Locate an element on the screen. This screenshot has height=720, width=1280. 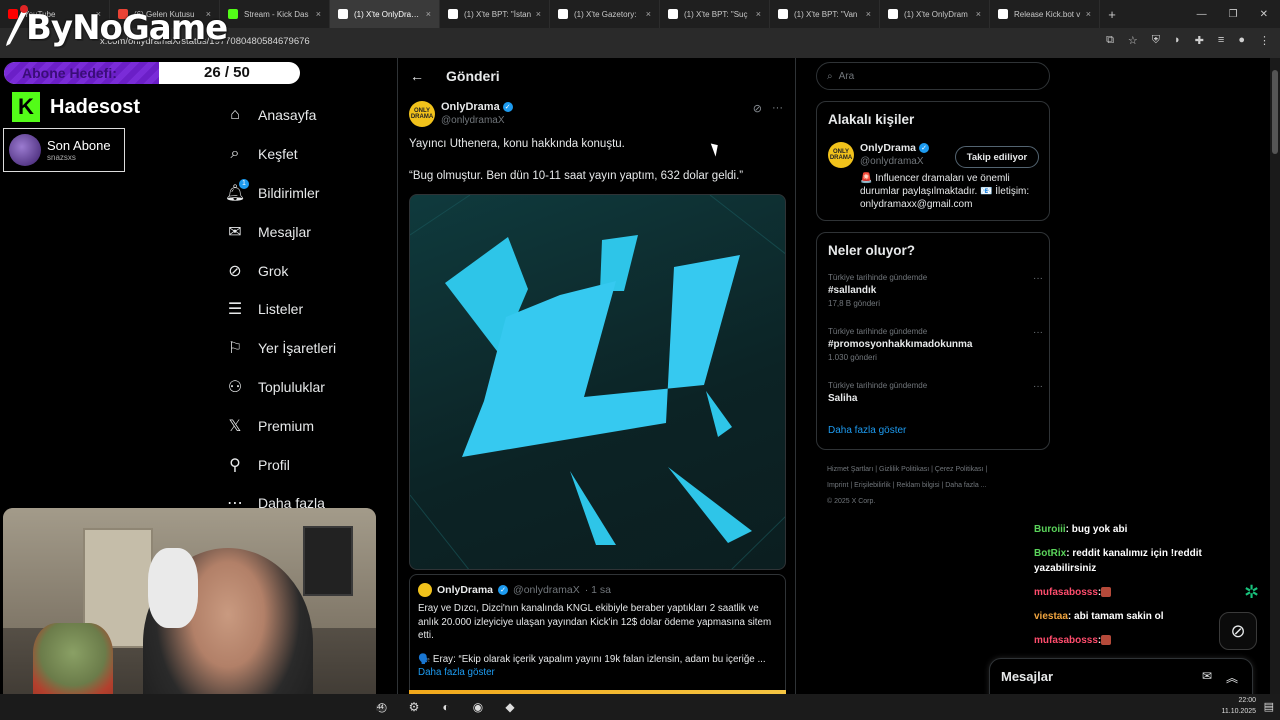
nav-item: ⚇ Topluluklar is located at coordinates (307, 387).